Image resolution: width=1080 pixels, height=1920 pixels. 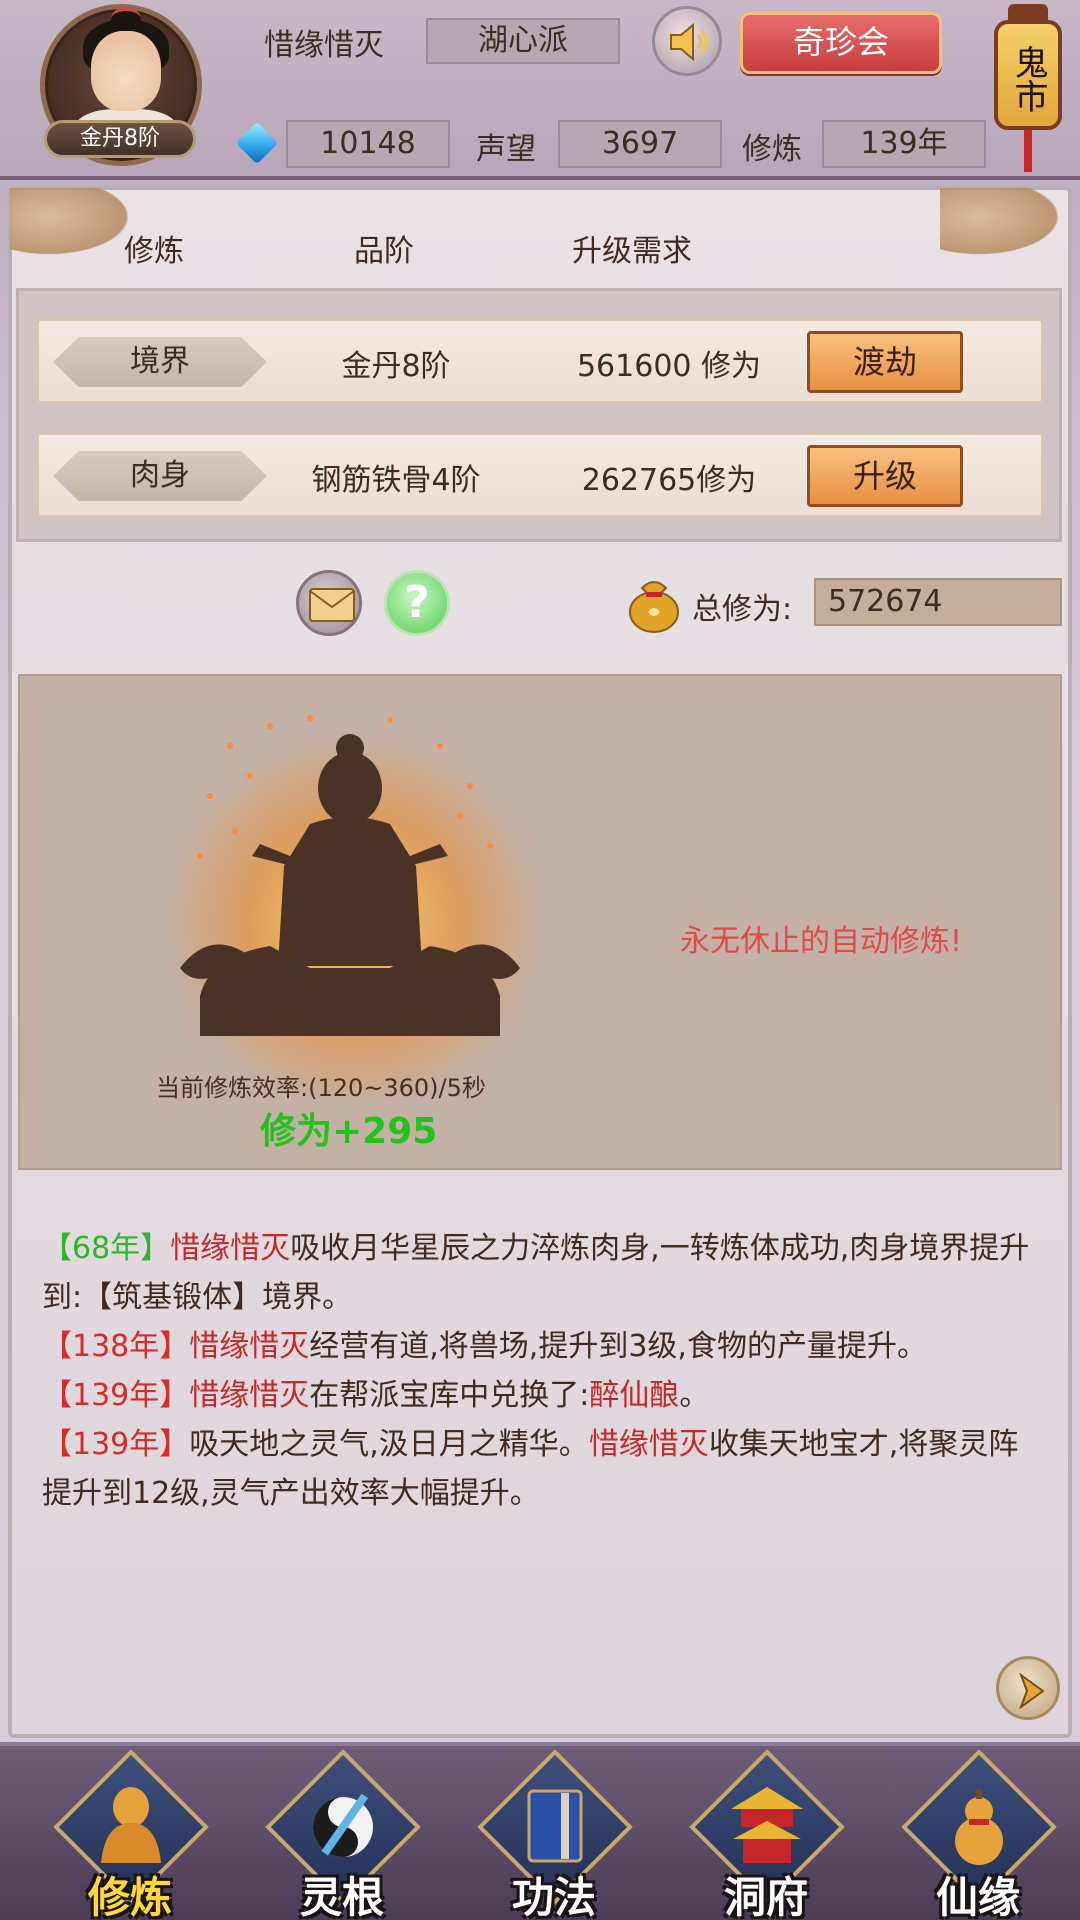 I want to click on body-requirement: 262765修为, so click(x=669, y=480).